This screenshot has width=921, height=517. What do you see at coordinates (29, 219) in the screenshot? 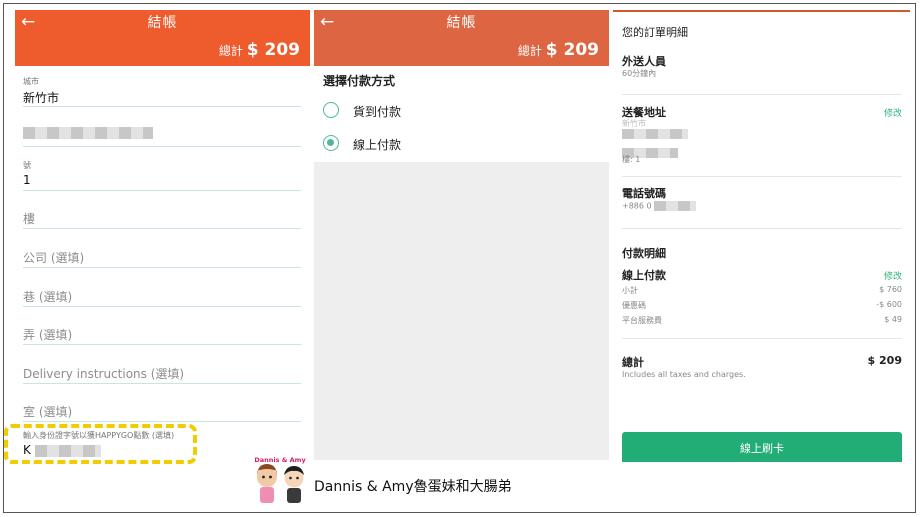
I see `floor-placeholder: 樓` at bounding box center [29, 219].